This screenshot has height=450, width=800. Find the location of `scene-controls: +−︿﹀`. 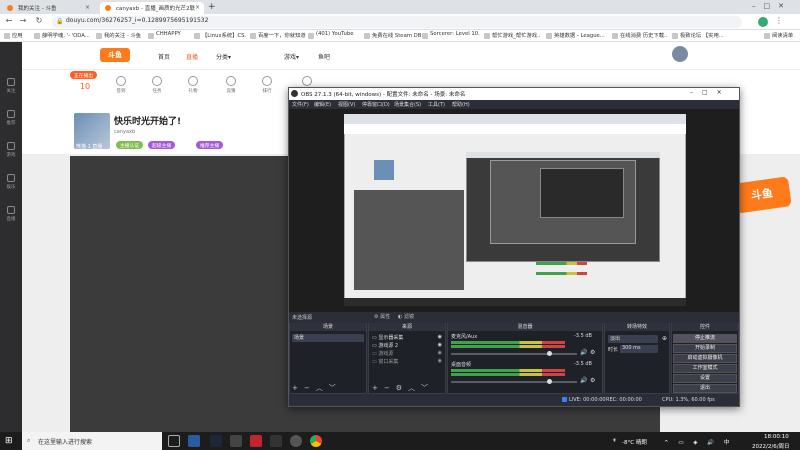

scene-controls: +−︿﹀ is located at coordinates (317, 388).